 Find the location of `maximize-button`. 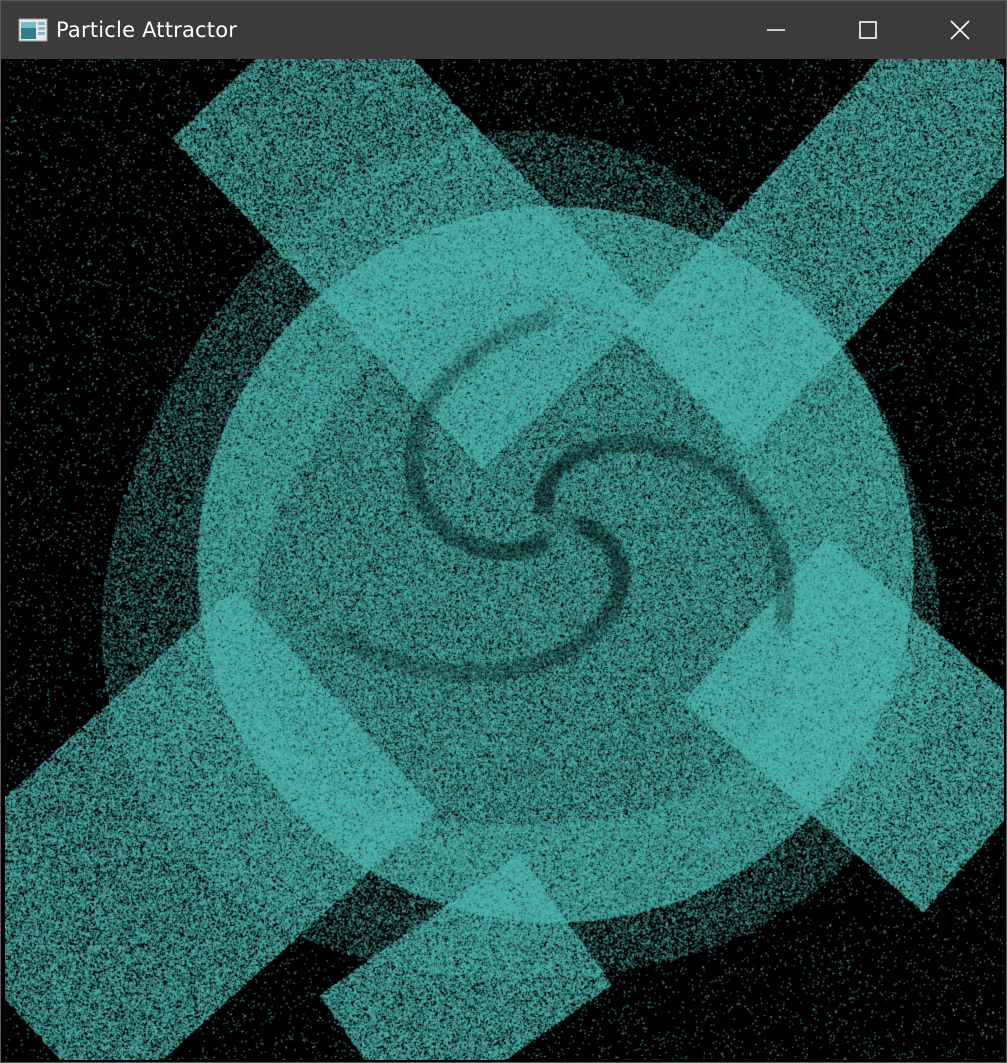

maximize-button is located at coordinates (868, 30).